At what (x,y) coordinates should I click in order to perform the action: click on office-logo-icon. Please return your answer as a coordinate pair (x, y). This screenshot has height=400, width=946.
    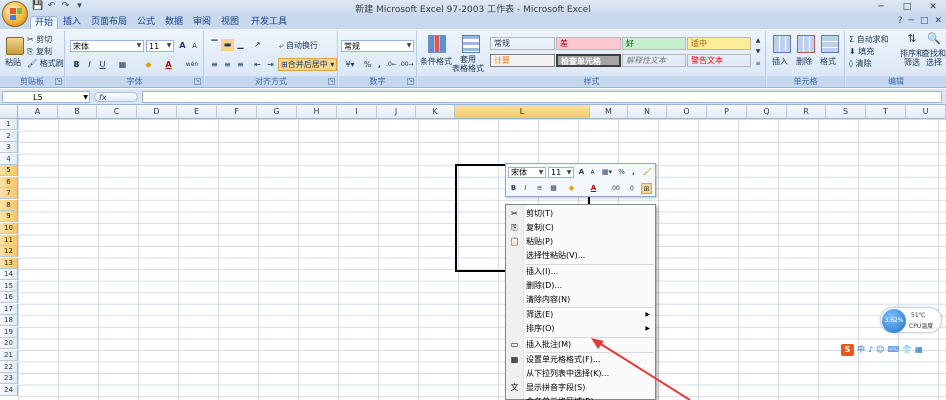
    Looking at the image, I should click on (16, 14).